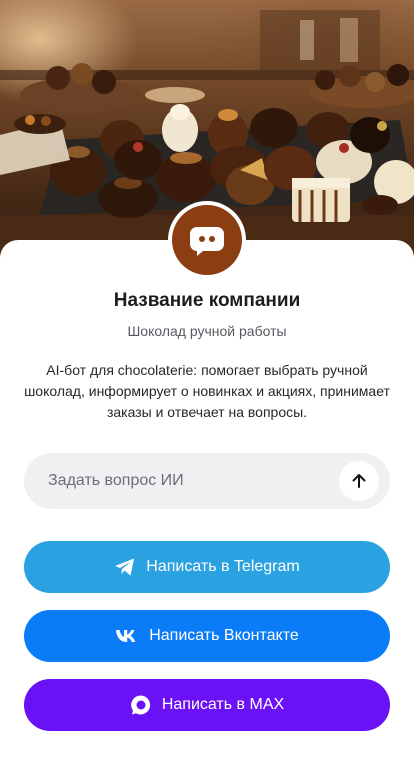  I want to click on chat-bubble-icon, so click(207, 241).